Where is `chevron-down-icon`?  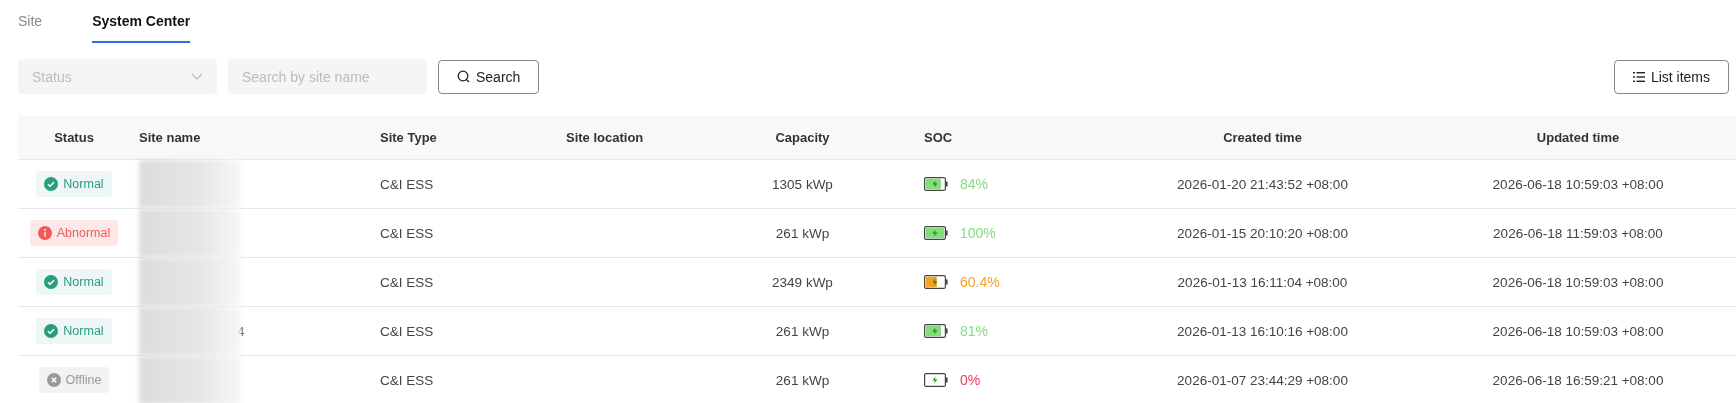 chevron-down-icon is located at coordinates (197, 76).